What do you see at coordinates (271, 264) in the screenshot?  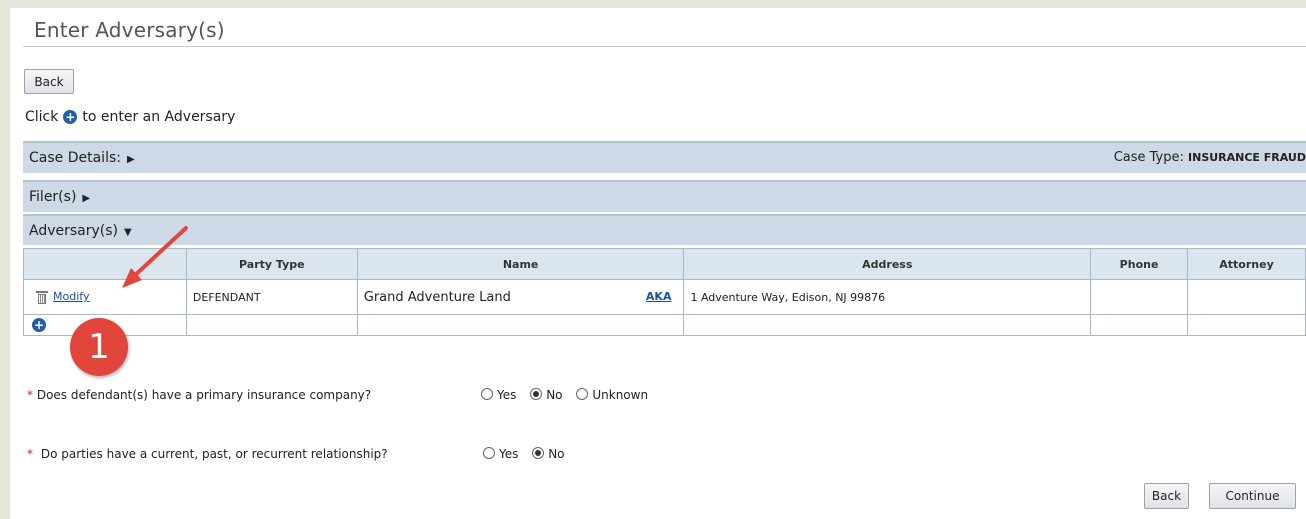 I see `column-header-party-type: Party Type` at bounding box center [271, 264].